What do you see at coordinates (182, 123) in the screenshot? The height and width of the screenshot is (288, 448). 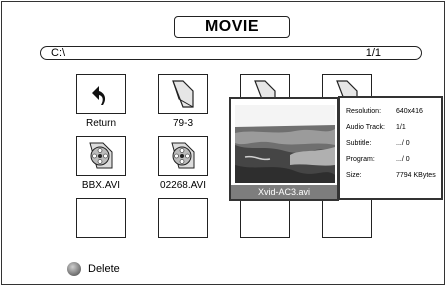 I see `folder-label-79-3: 79-3` at bounding box center [182, 123].